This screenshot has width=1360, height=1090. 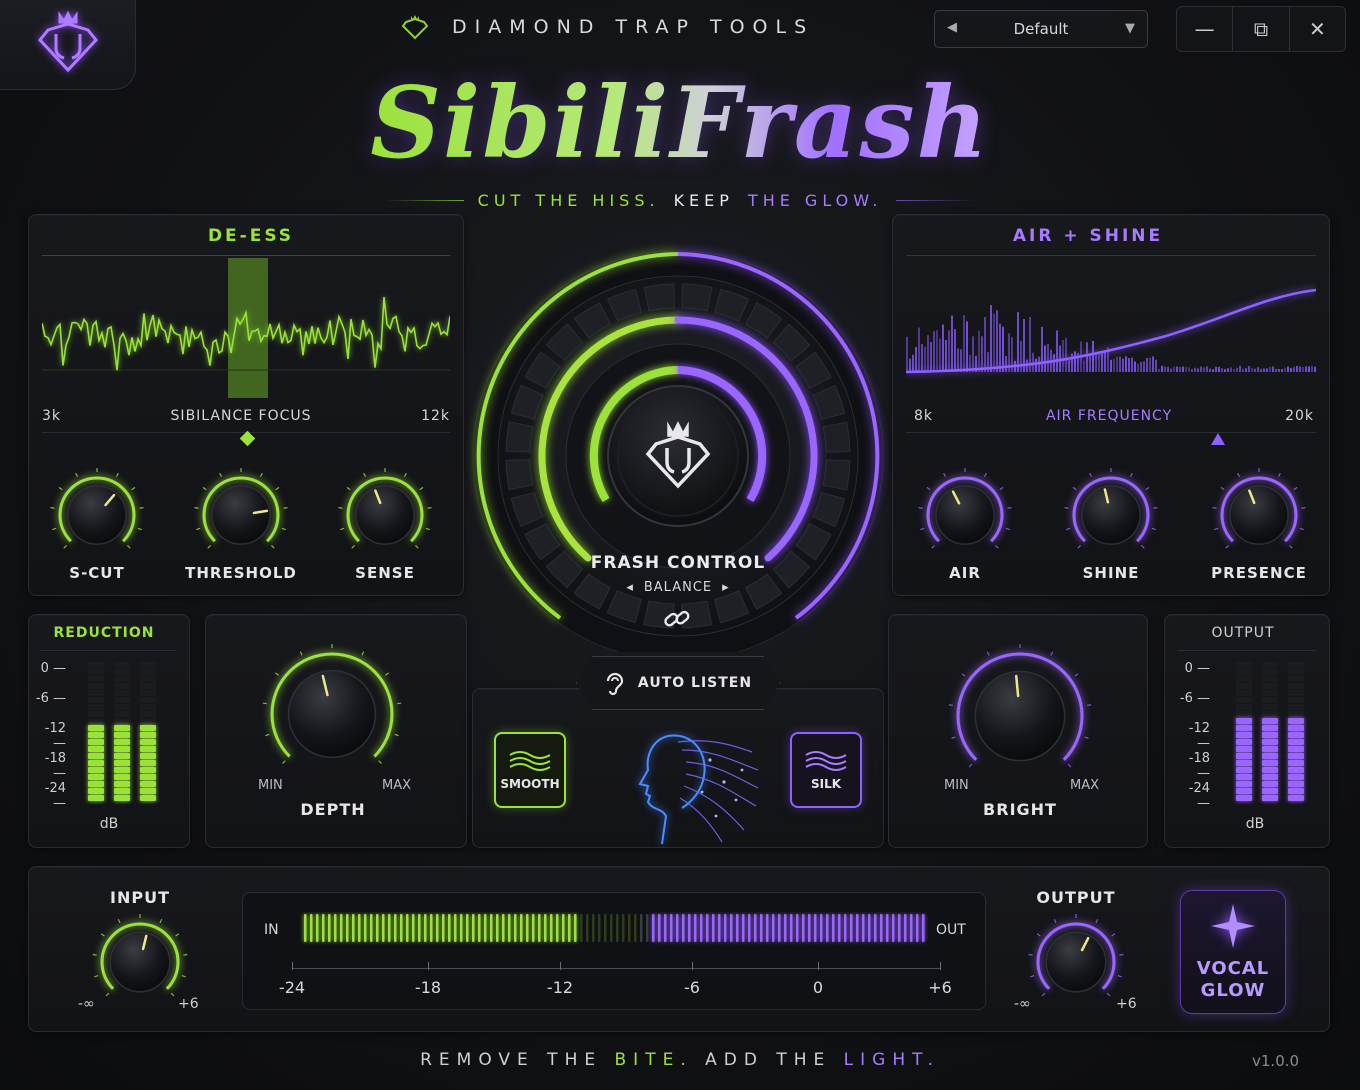 I want to click on presence-knob, so click(x=1259, y=515).